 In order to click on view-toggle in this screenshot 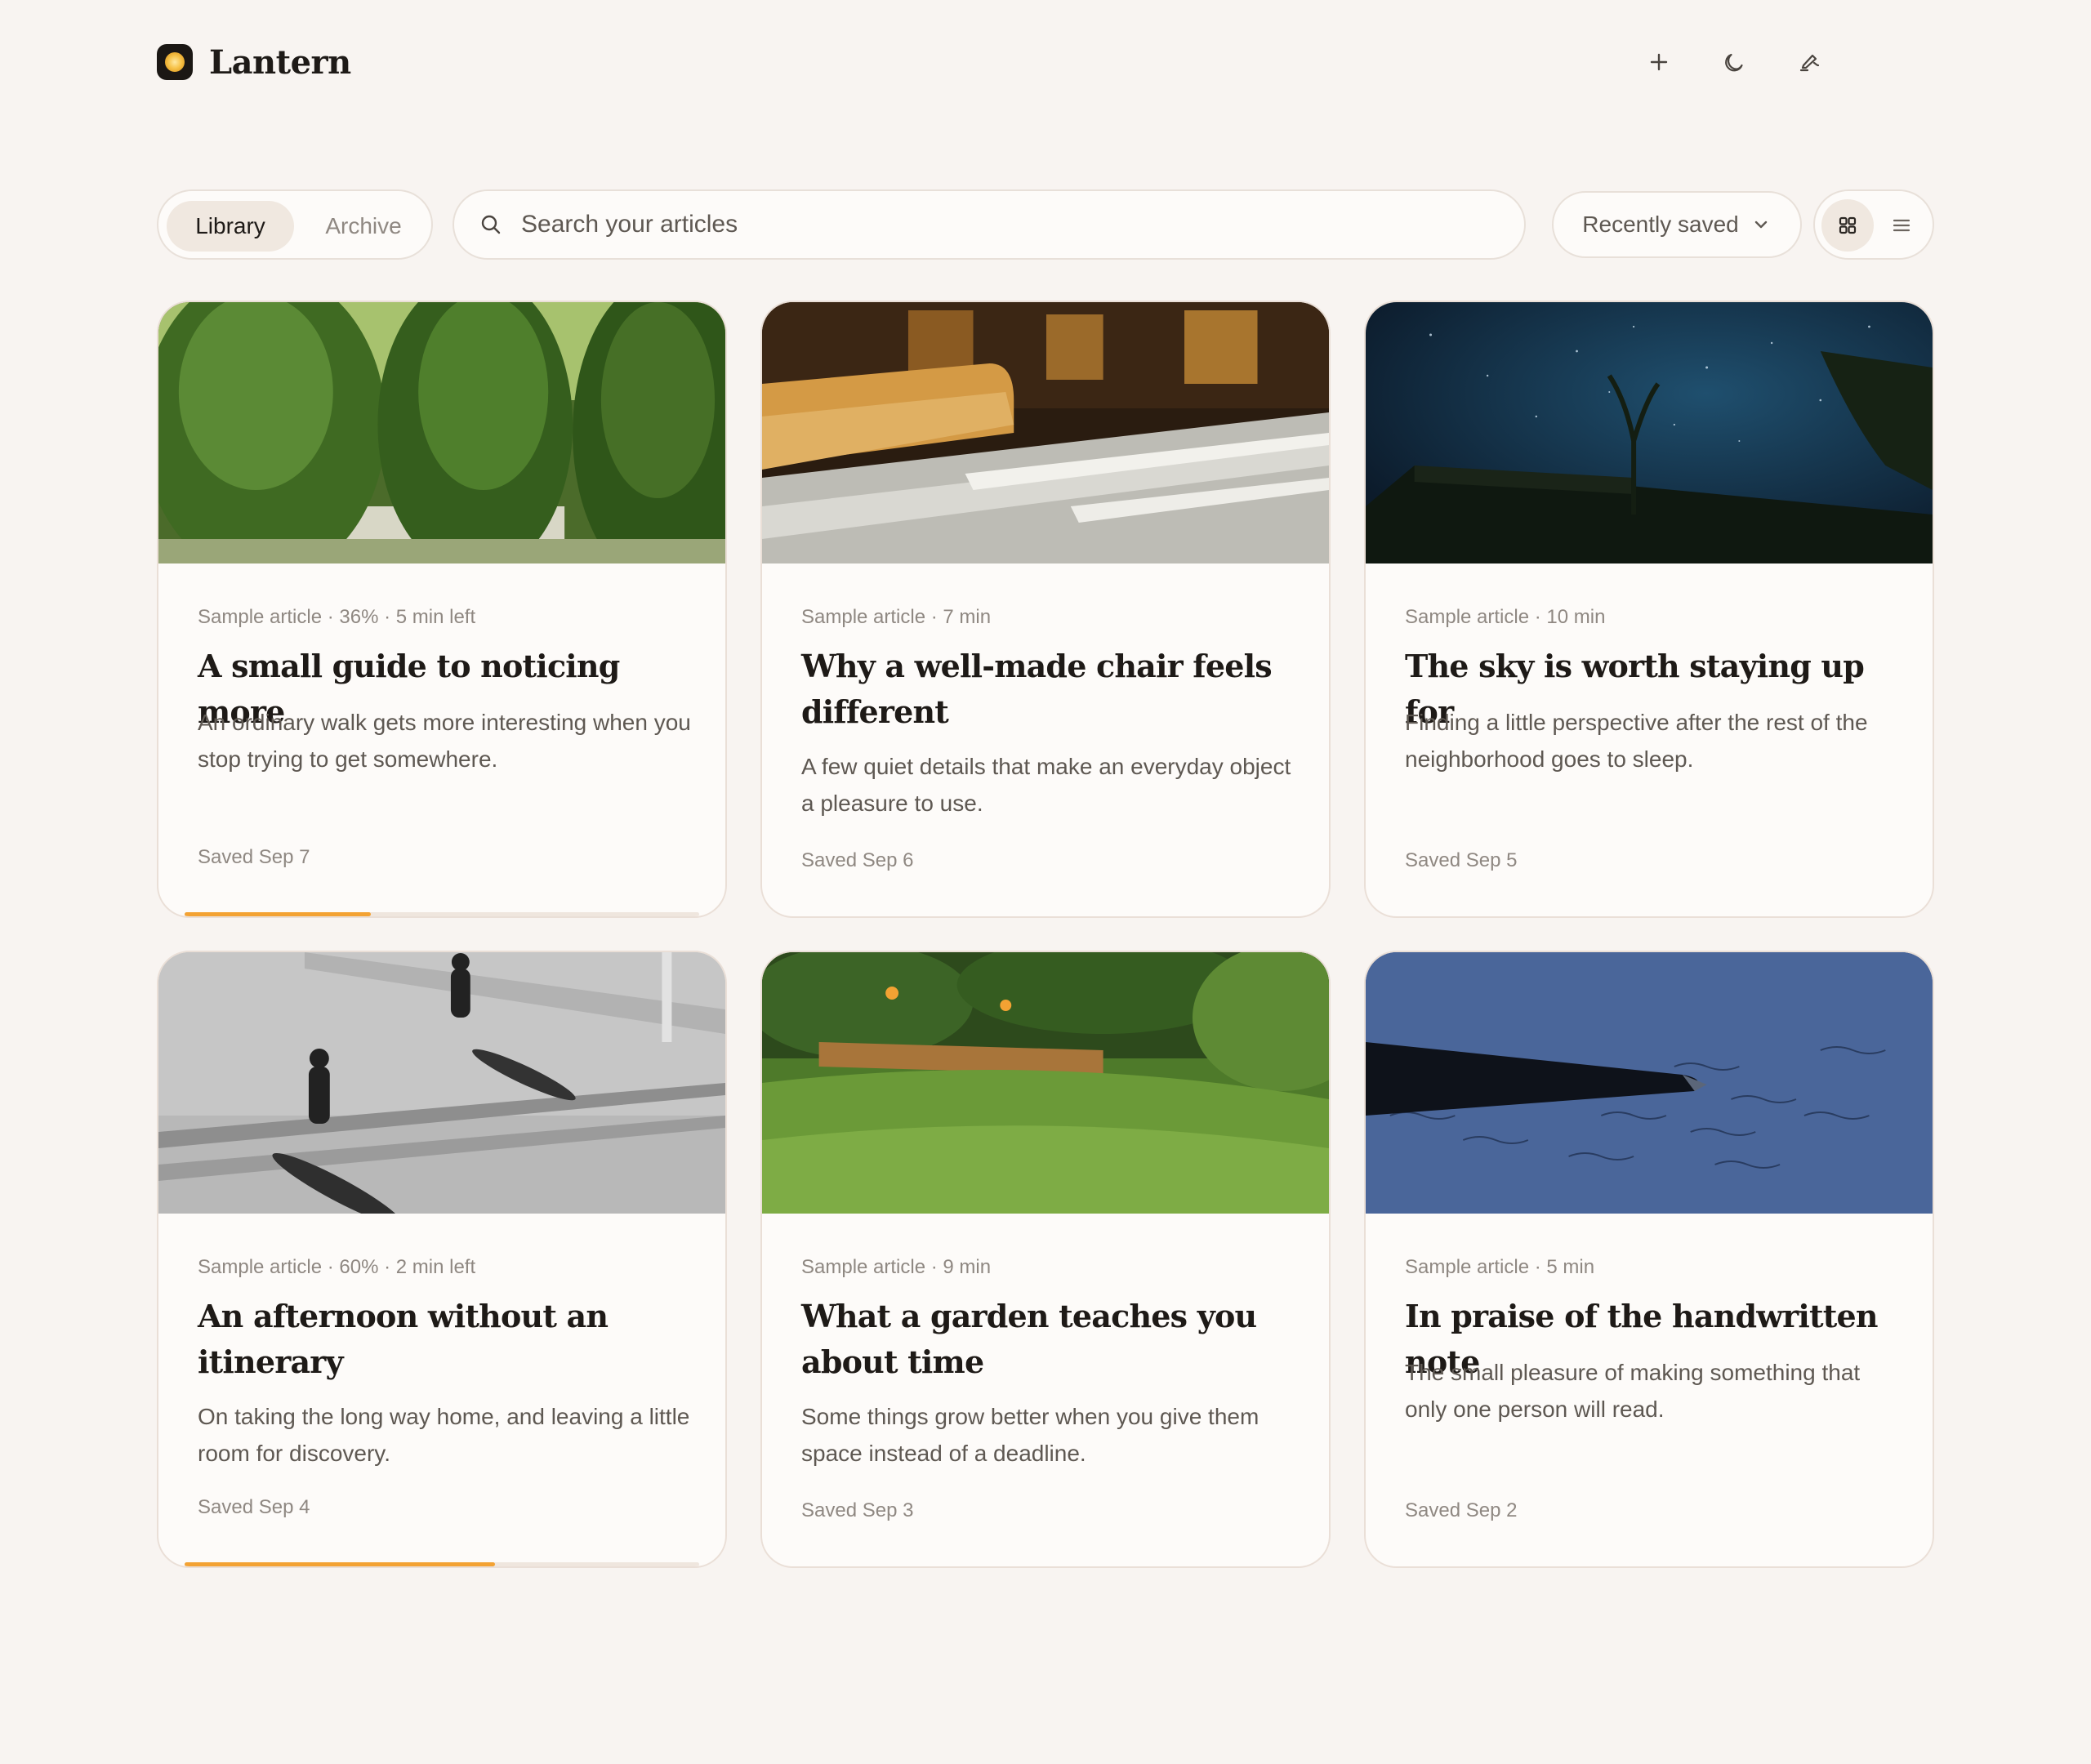, I will do `click(1874, 225)`.